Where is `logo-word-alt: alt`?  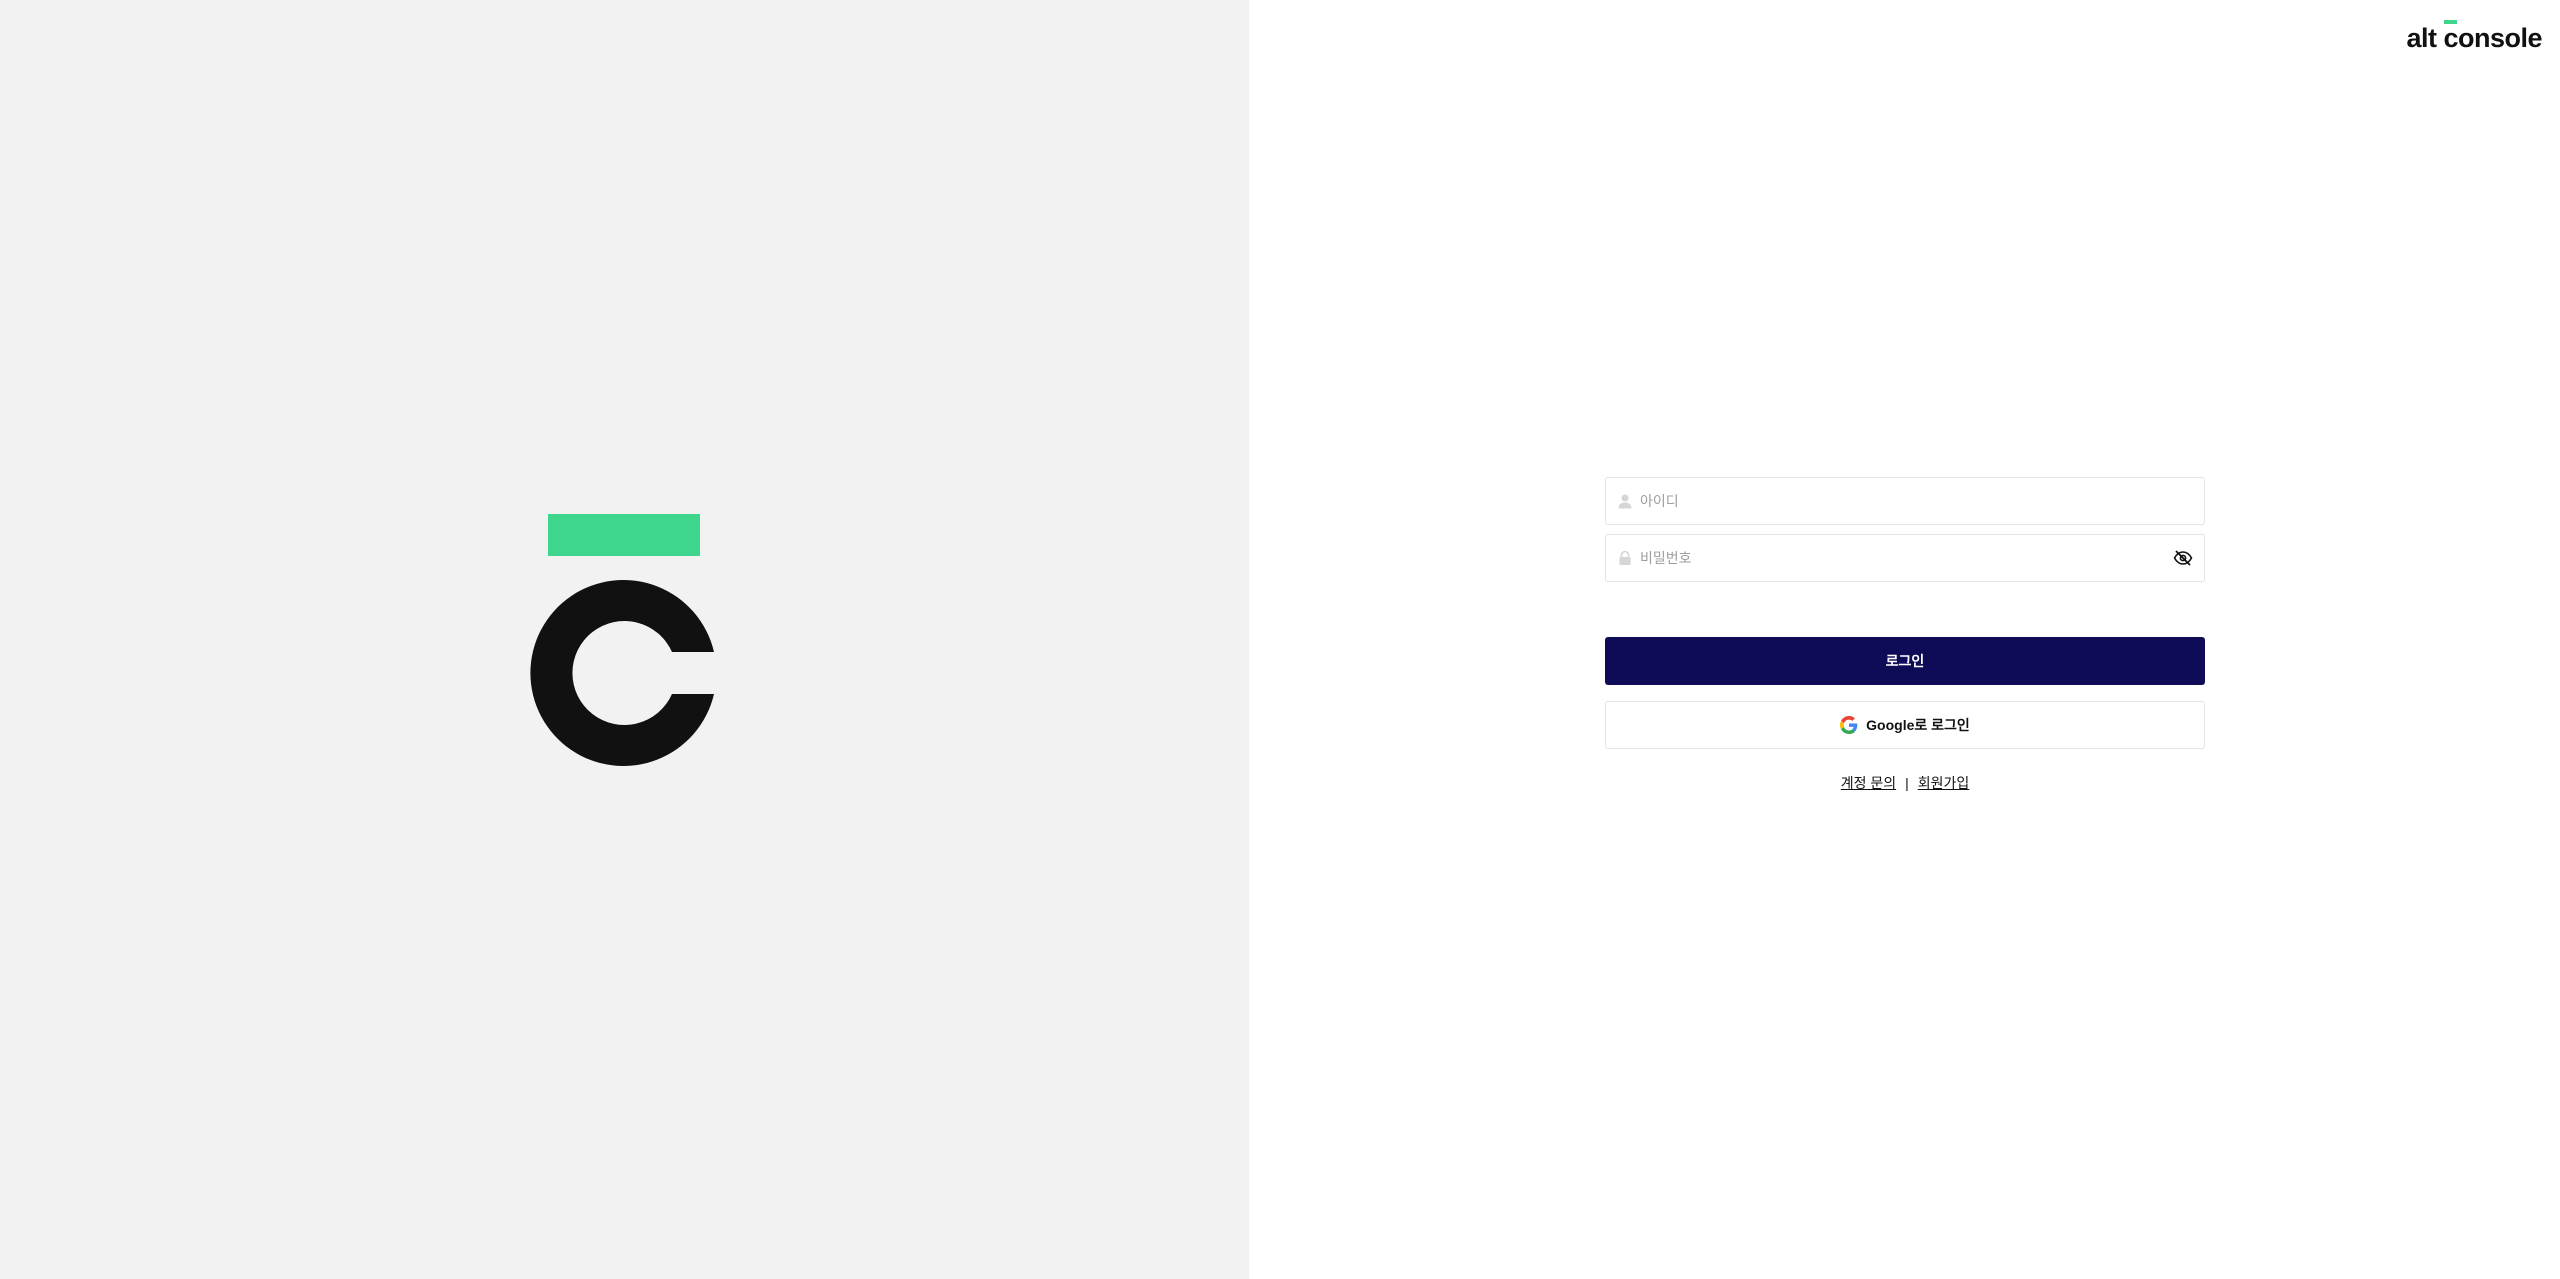
logo-word-alt: alt is located at coordinates (2421, 38).